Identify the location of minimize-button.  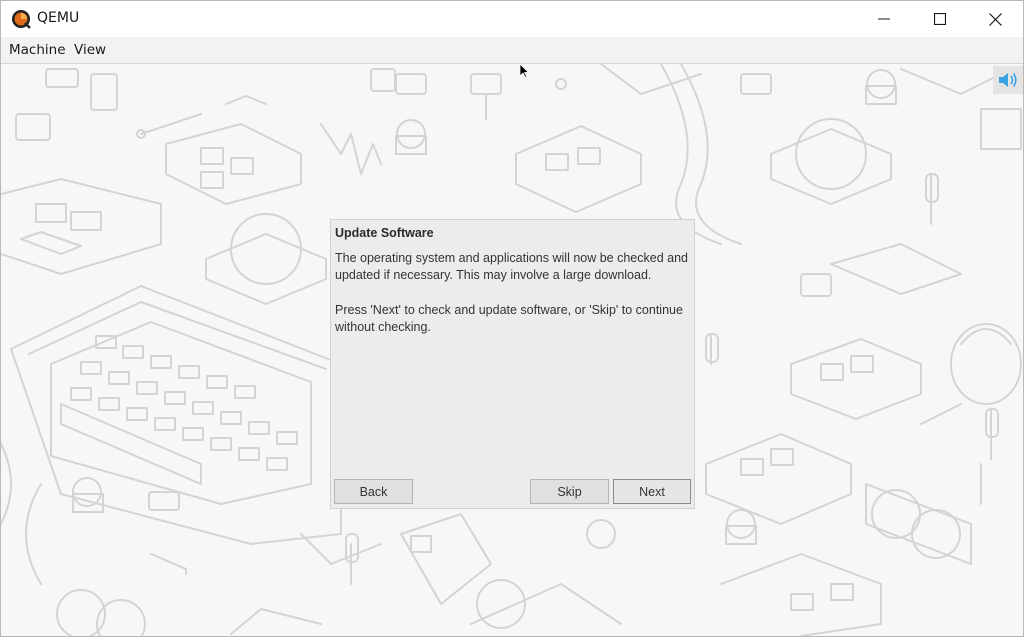
(884, 19).